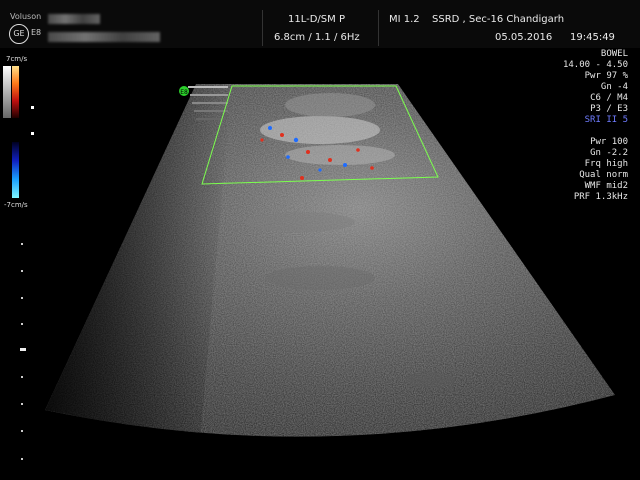  I want to click on gain-label: Gn -4, so click(614, 87).